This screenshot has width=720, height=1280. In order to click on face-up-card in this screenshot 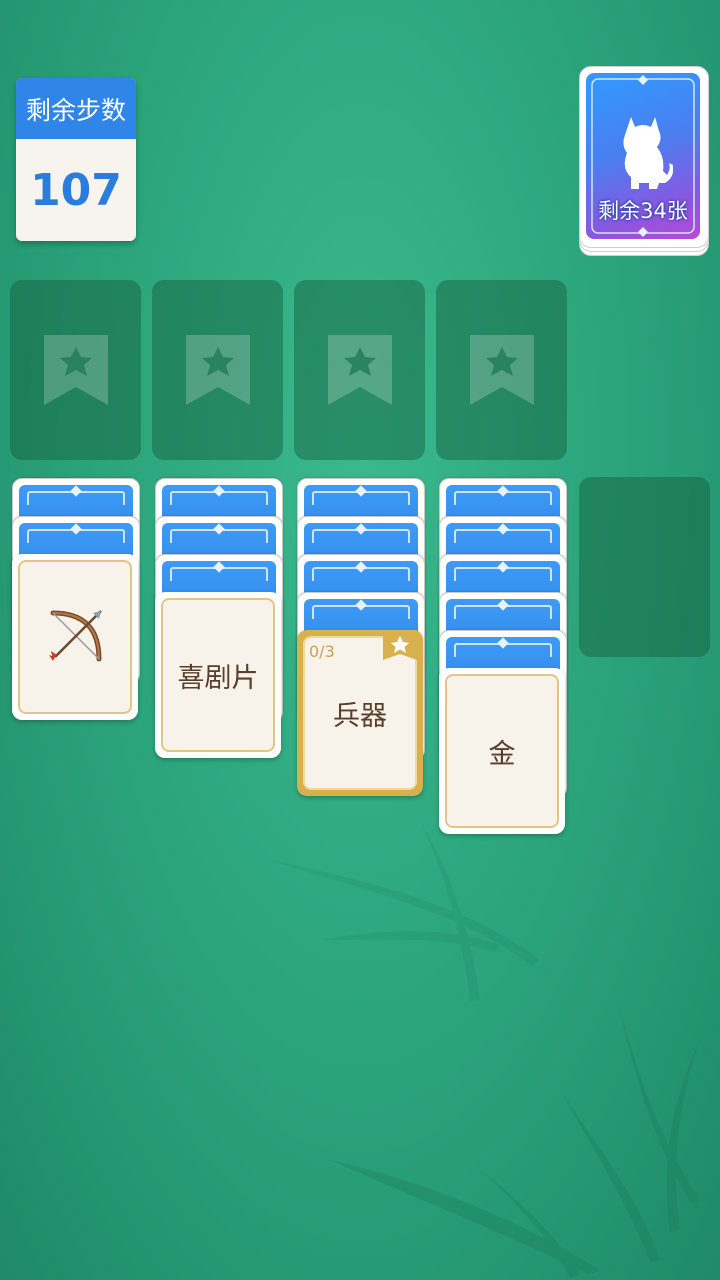, I will do `click(75, 637)`.